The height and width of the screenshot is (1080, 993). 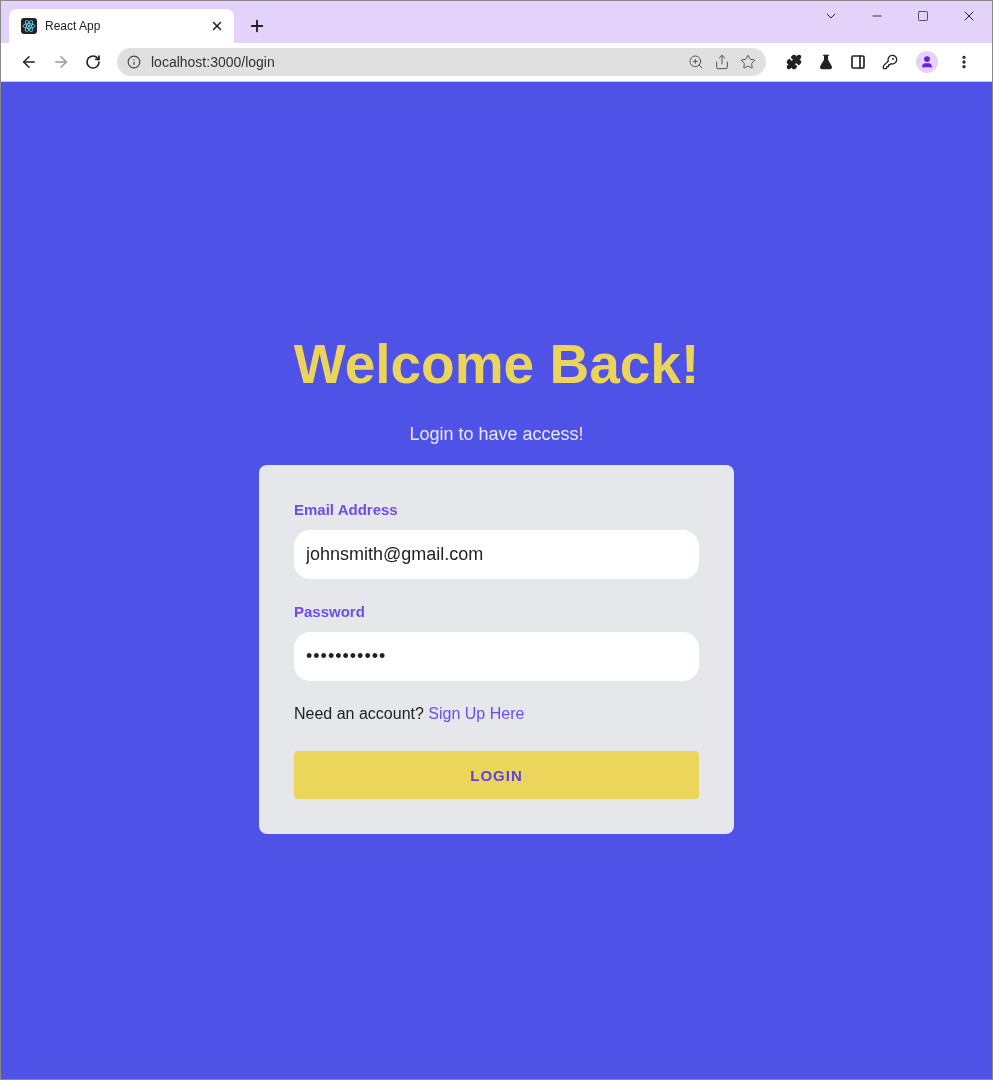 I want to click on address-bar: localhost:3000/login, so click(x=441, y=62).